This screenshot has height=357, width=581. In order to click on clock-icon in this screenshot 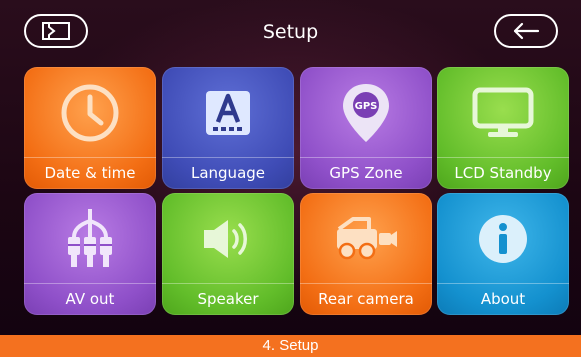, I will do `click(90, 113)`.